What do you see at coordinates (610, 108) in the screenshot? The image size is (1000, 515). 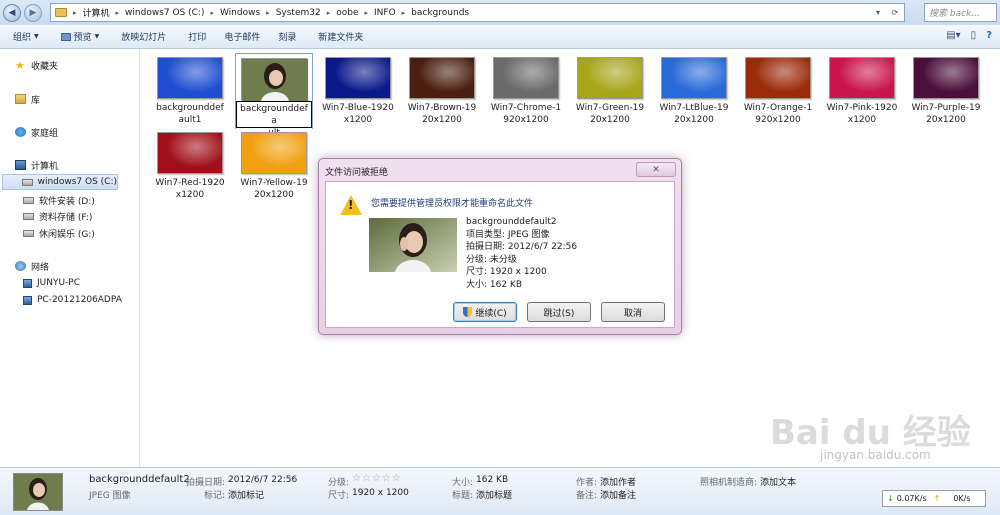 I see `file-name-label: Win7-Green-19` at bounding box center [610, 108].